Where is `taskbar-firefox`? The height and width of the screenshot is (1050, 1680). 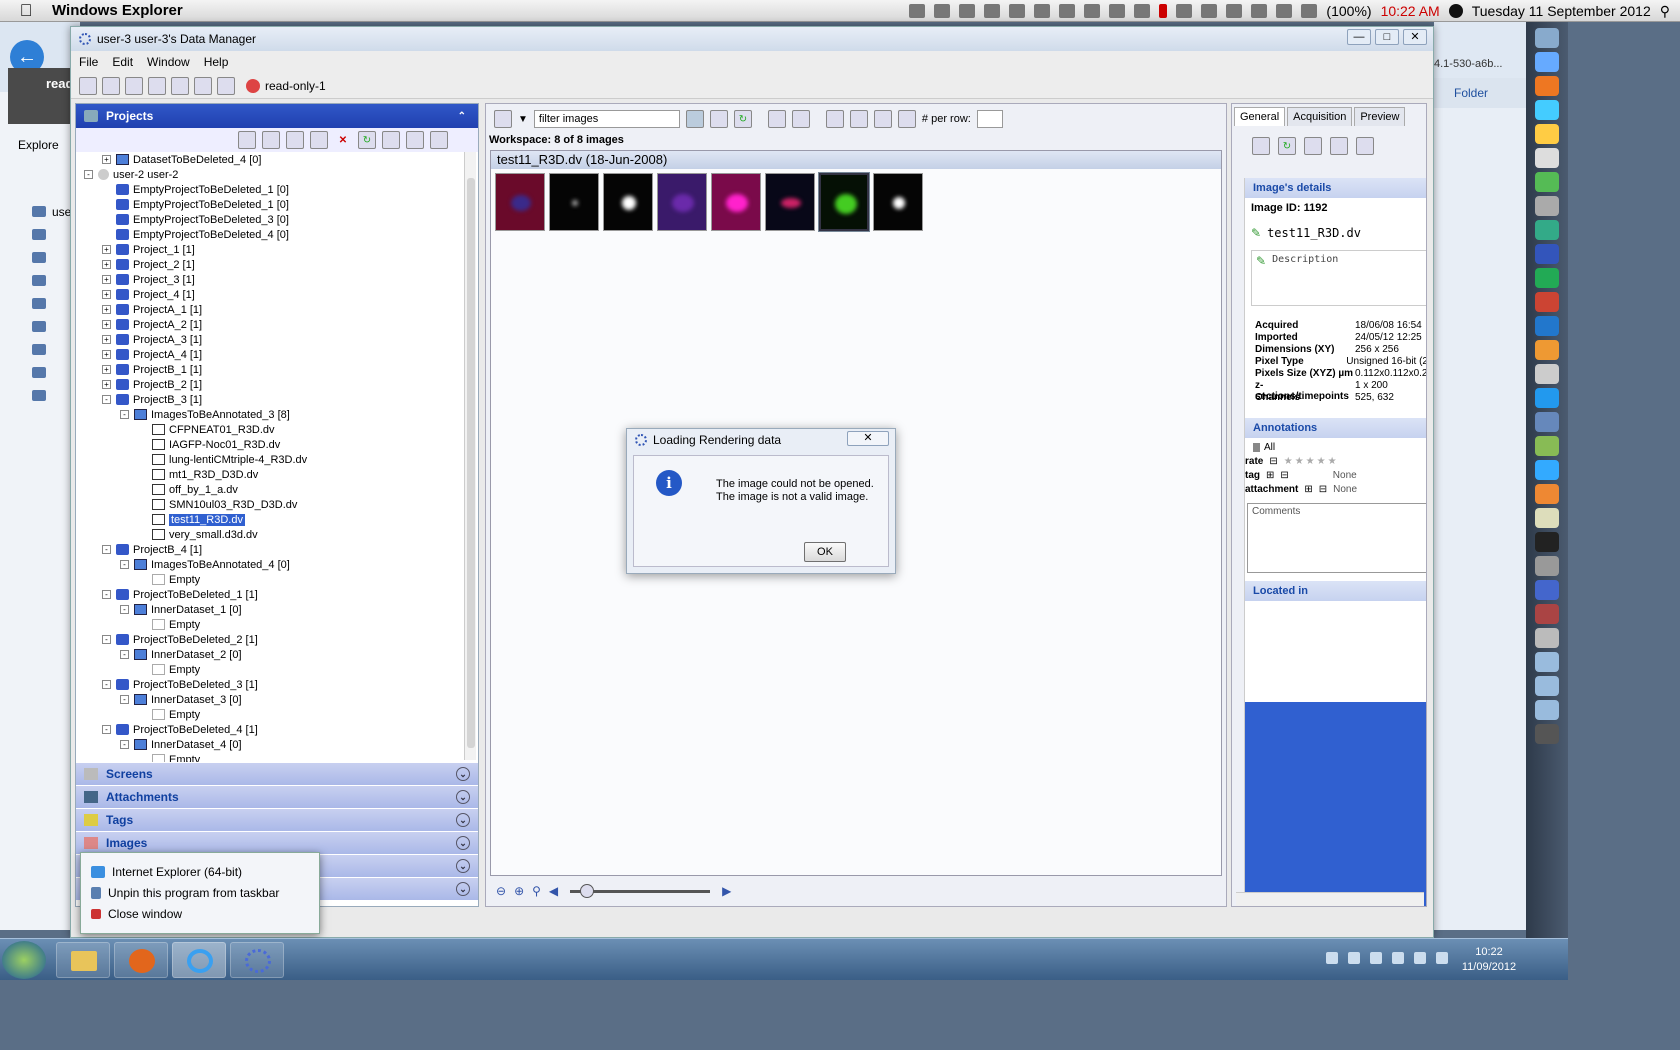
taskbar-firefox is located at coordinates (141, 960).